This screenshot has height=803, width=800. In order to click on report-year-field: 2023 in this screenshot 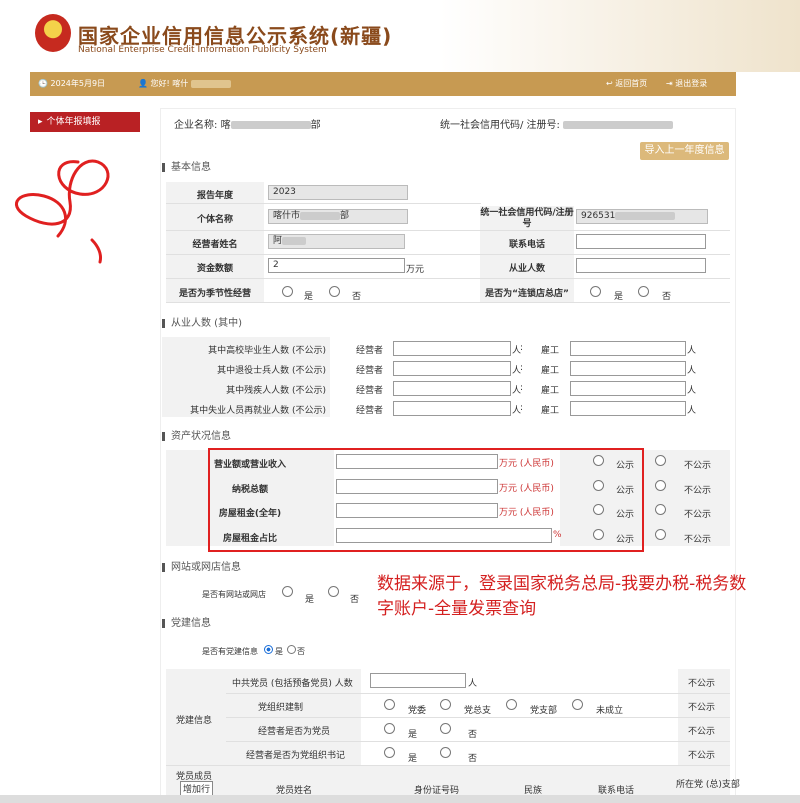, I will do `click(338, 192)`.